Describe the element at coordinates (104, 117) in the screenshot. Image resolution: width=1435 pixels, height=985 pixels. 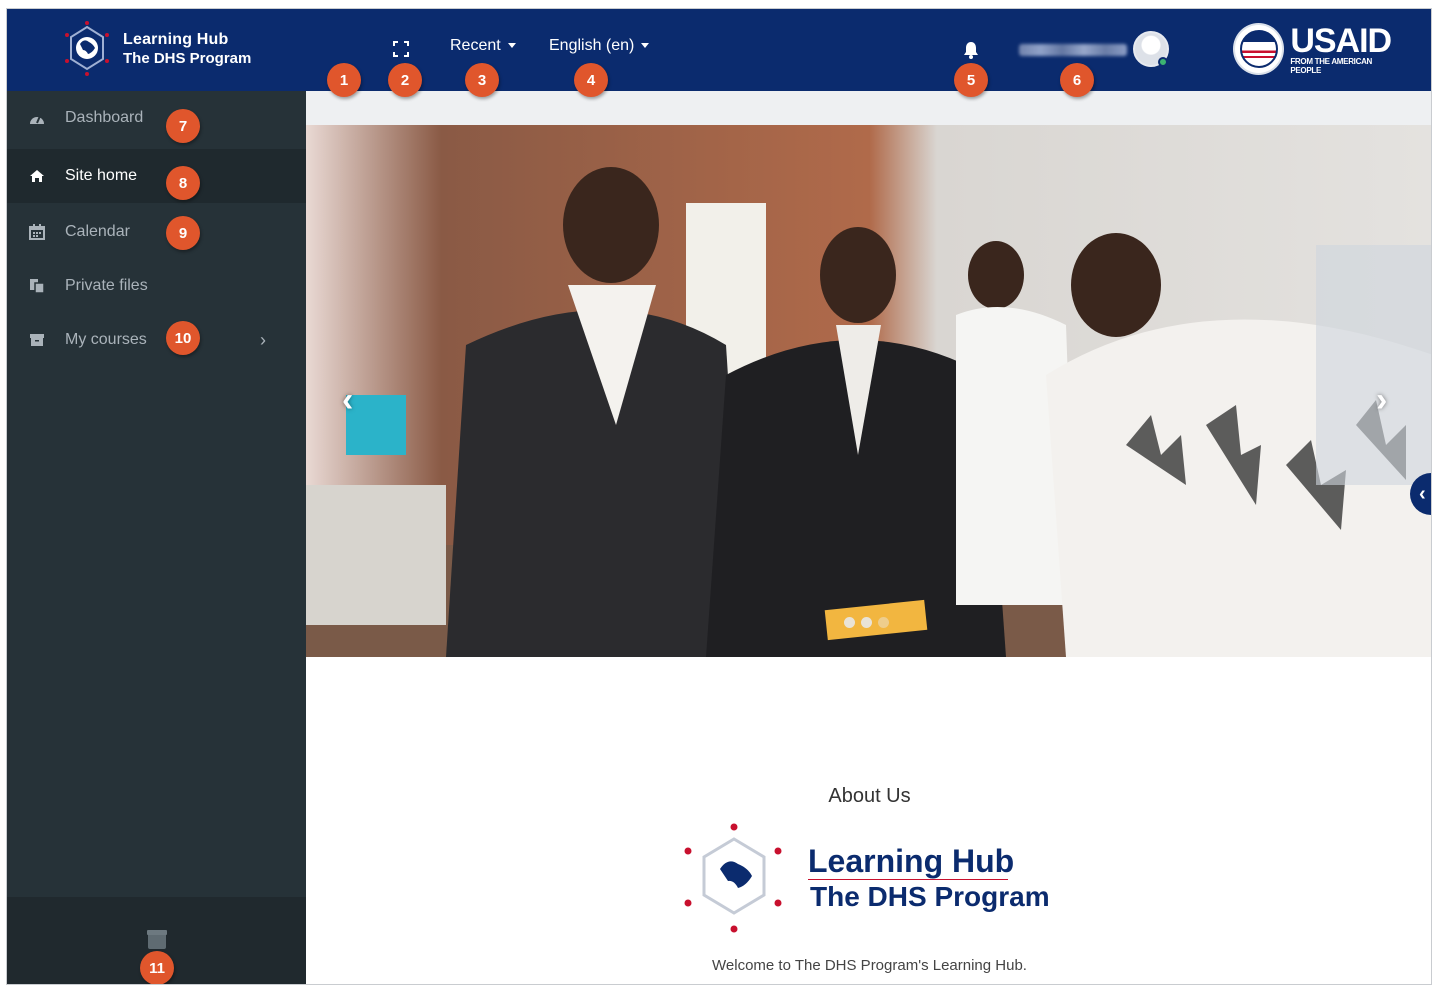
I see `sidebar-item-label: Dashboard` at that location.